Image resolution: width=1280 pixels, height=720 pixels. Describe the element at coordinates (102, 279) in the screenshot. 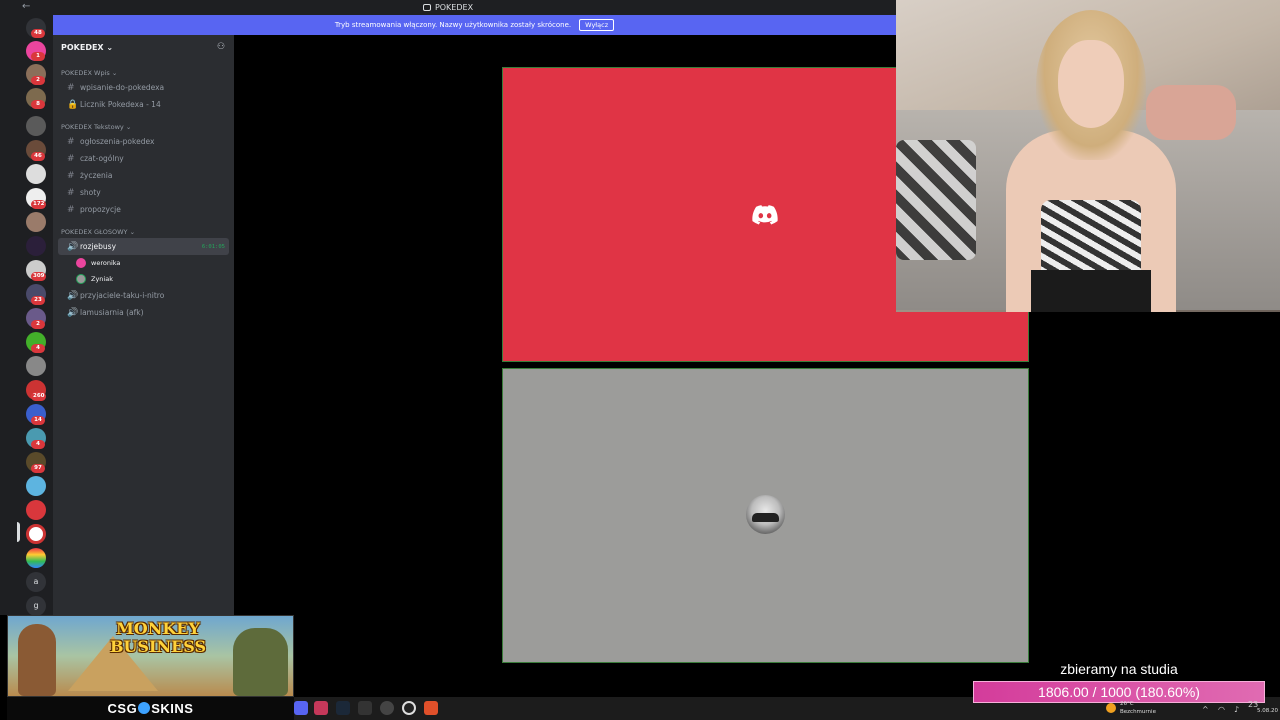

I see `voice-user-name: Zyniak` at that location.